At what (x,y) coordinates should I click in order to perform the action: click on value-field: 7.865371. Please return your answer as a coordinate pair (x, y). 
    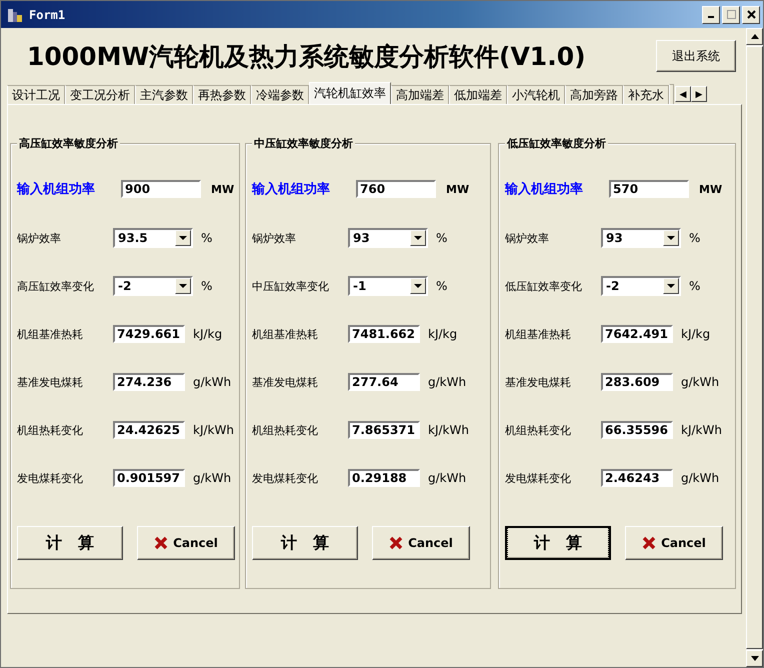
    Looking at the image, I should click on (384, 430).